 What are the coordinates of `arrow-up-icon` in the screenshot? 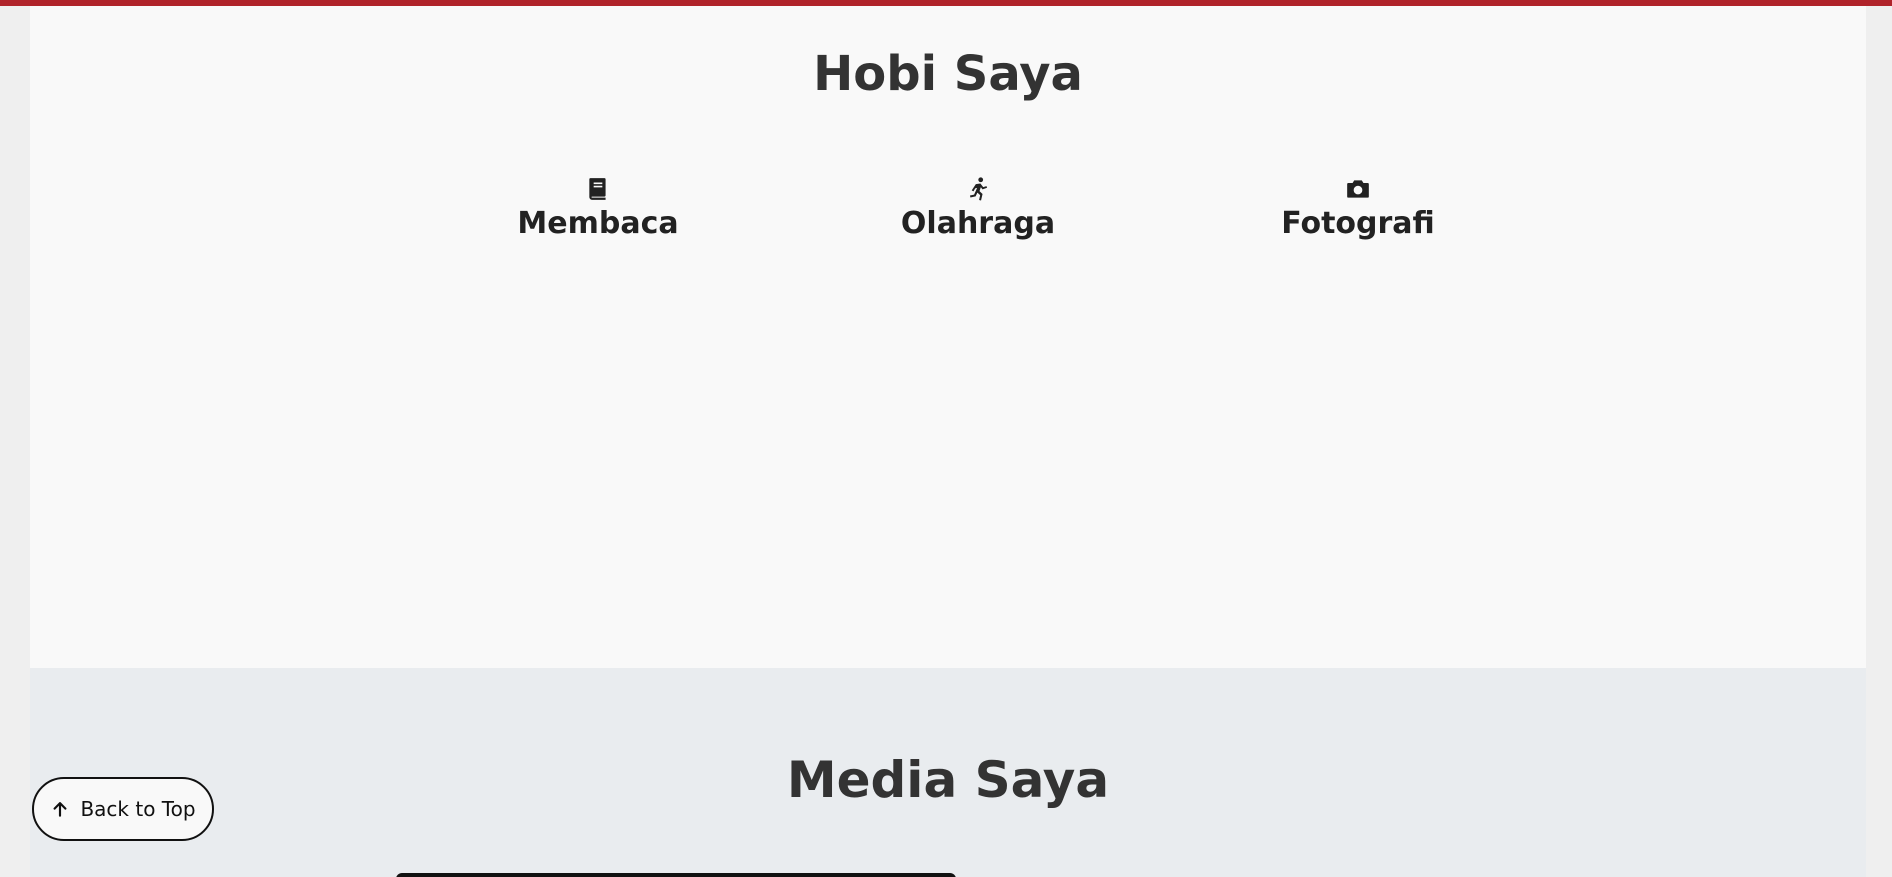 It's located at (60, 809).